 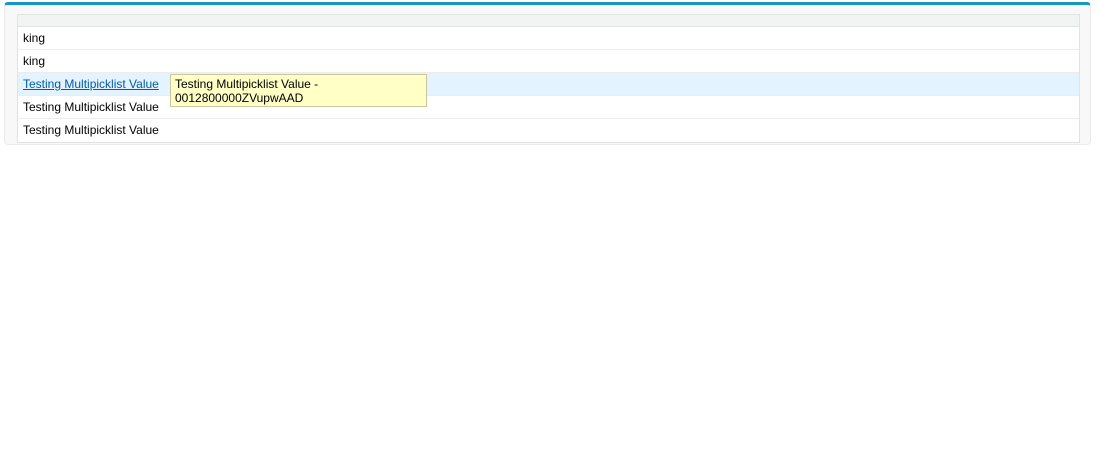 What do you see at coordinates (548, 130) in the screenshot?
I see `list-item: Testing Multipicklist Value` at bounding box center [548, 130].